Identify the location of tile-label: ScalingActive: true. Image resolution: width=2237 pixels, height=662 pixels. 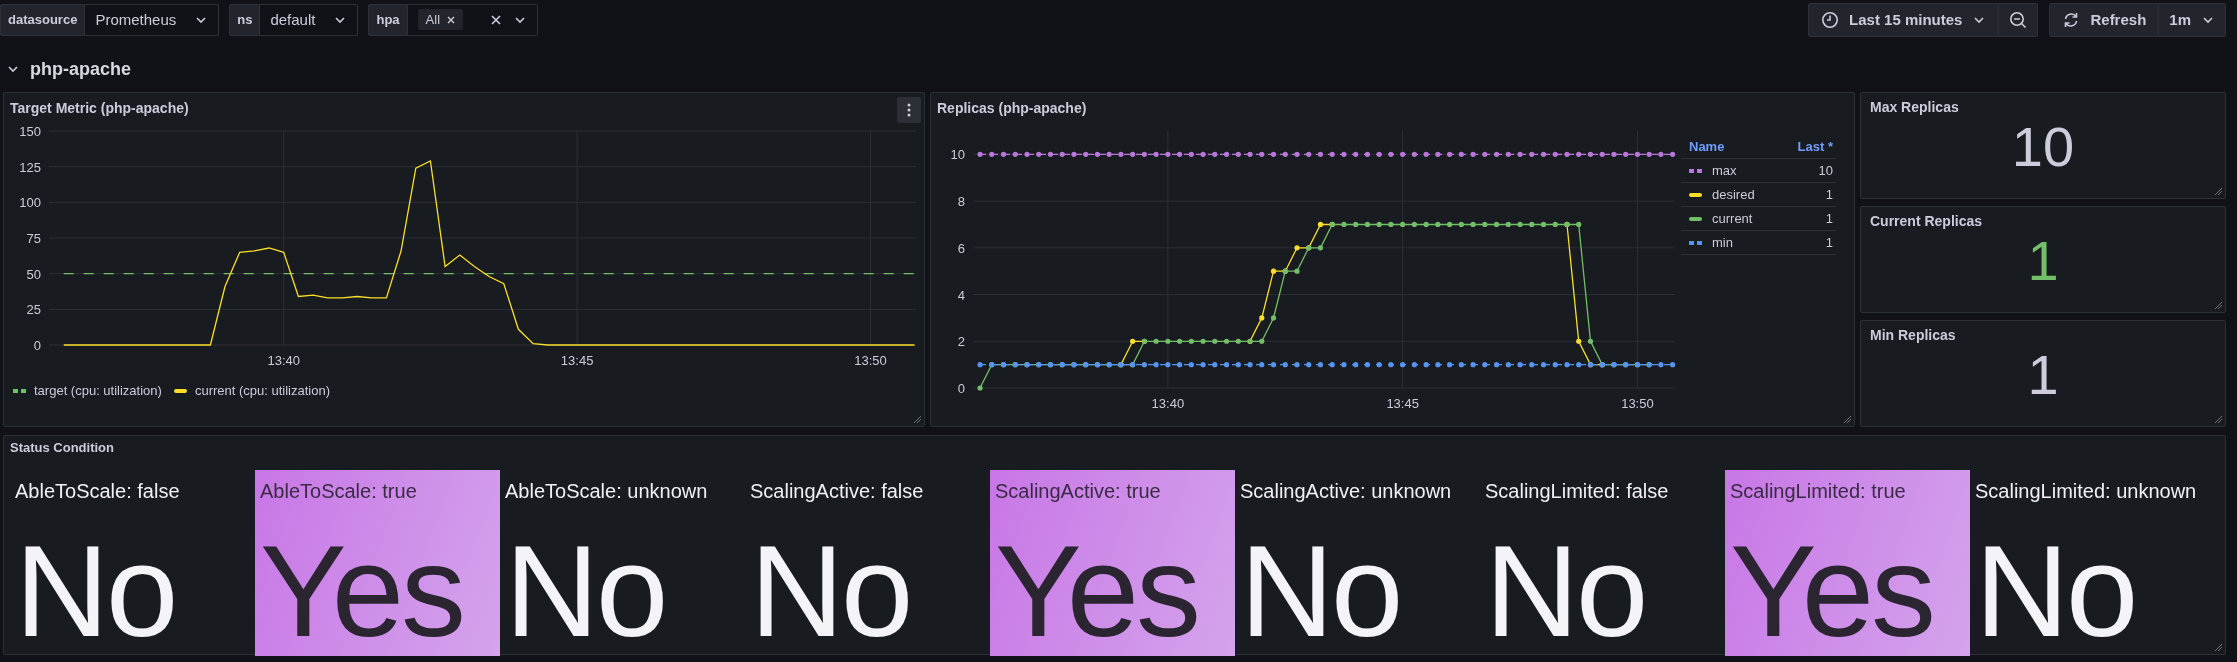
(1078, 492).